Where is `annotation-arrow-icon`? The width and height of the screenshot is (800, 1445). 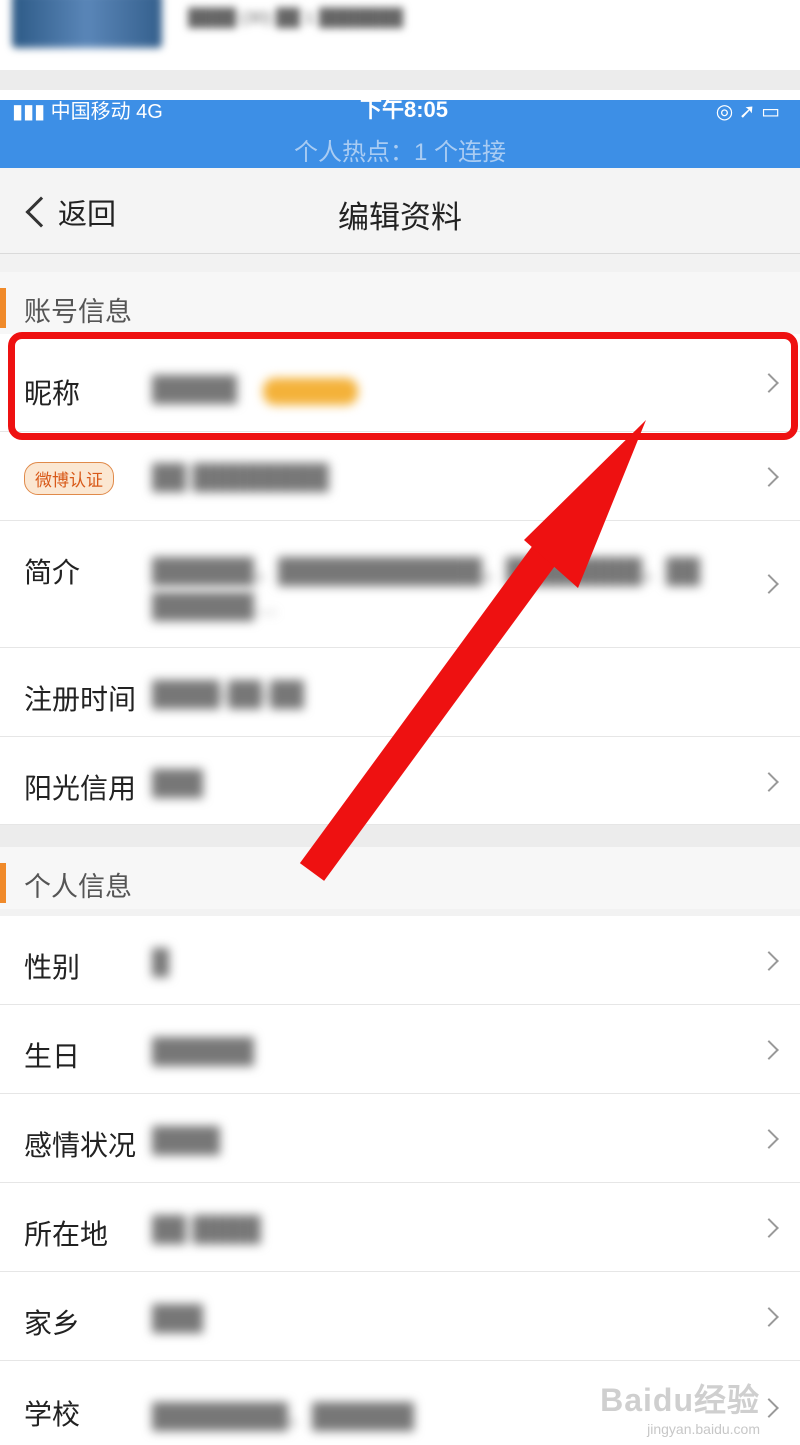 annotation-arrow-icon is located at coordinates (472, 650).